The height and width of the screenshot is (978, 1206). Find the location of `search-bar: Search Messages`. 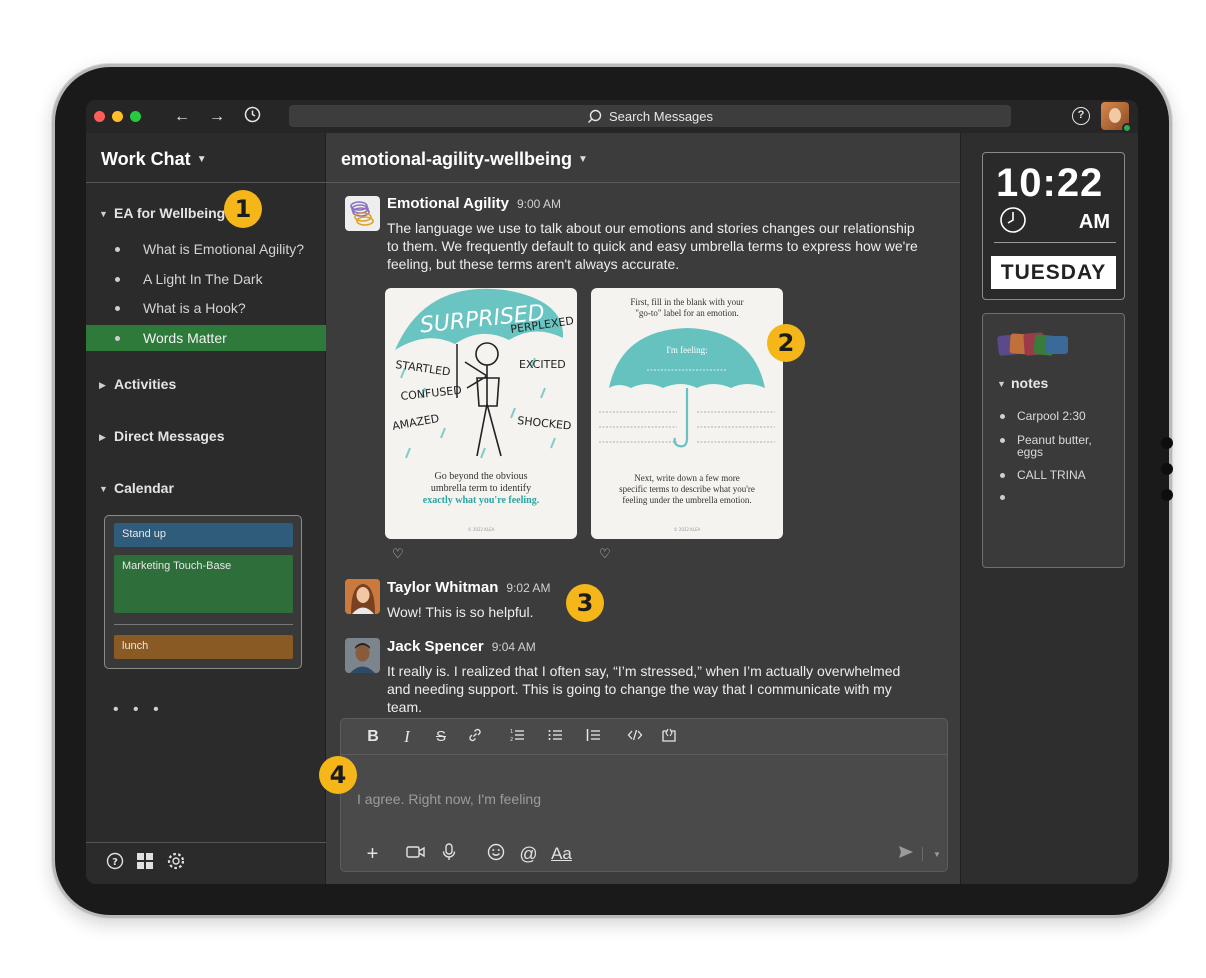

search-bar: Search Messages is located at coordinates (650, 116).